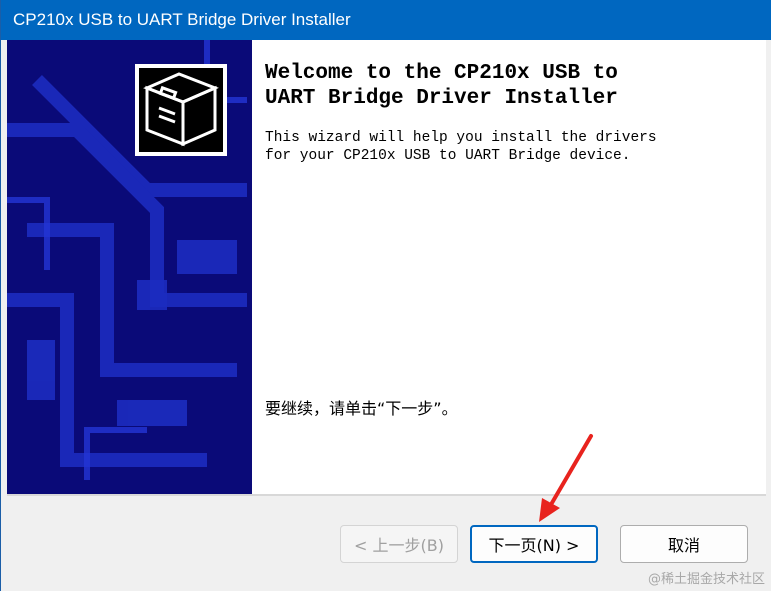 Image resolution: width=771 pixels, height=591 pixels. What do you see at coordinates (361, 408) in the screenshot?
I see `continue-instruction: 要继续，请单击“下一步”。` at bounding box center [361, 408].